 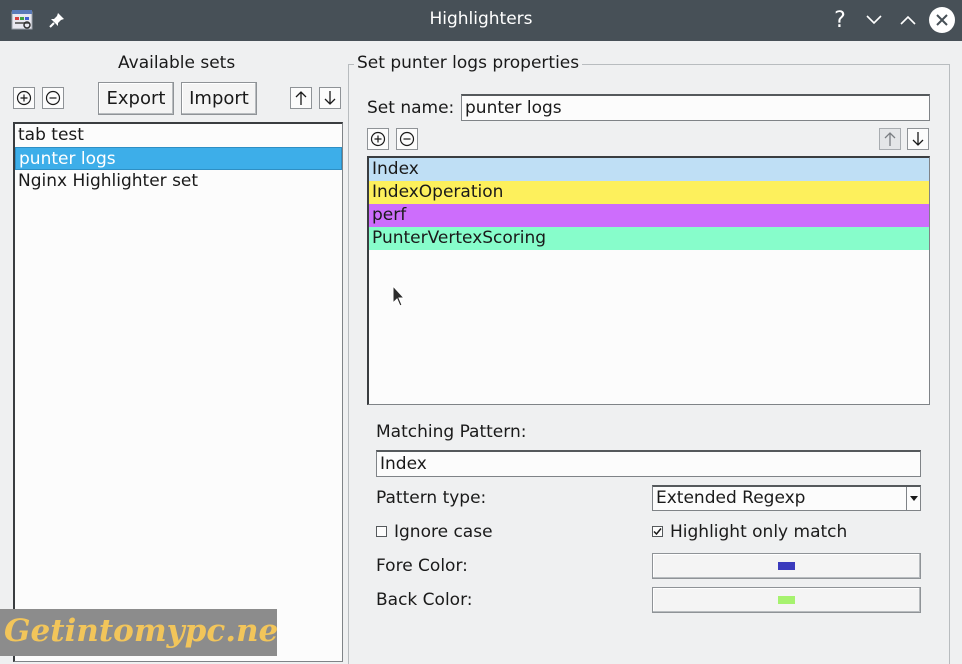 What do you see at coordinates (136, 98) in the screenshot?
I see `export-button: Export` at bounding box center [136, 98].